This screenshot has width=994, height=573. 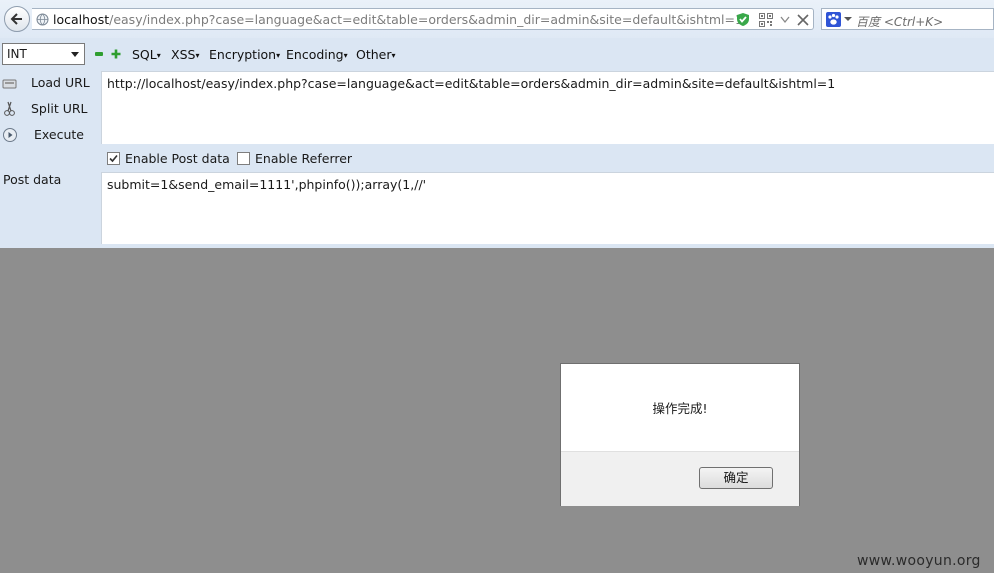 I want to click on menu-encryption: Encryption▾, so click(x=244, y=54).